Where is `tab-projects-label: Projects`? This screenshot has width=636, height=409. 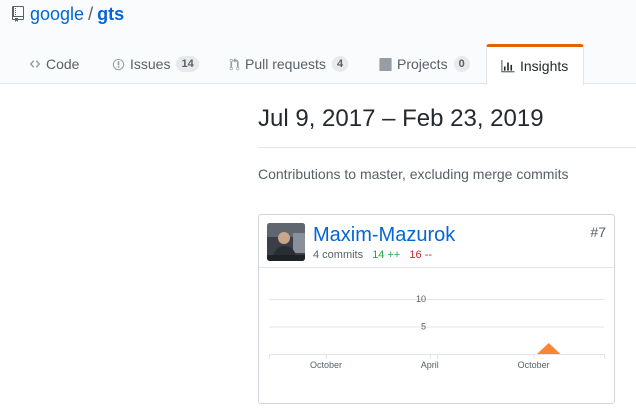
tab-projects-label: Projects is located at coordinates (422, 64).